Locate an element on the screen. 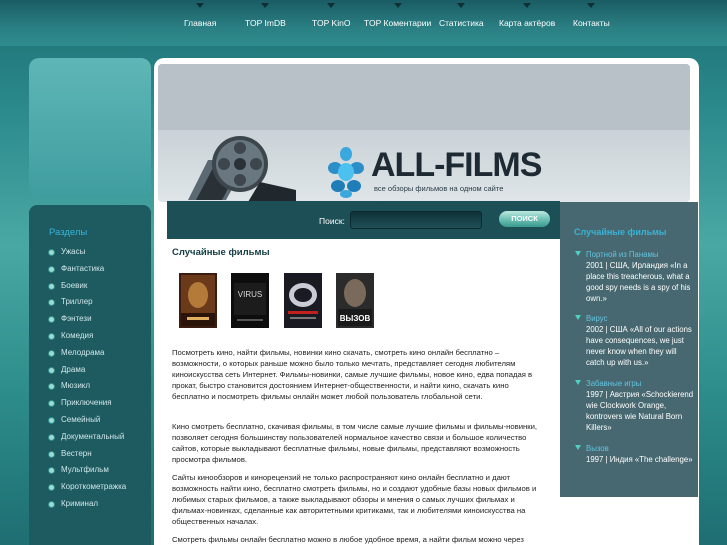 Image resolution: width=727 pixels, height=545 pixels. sidebar-item-fantasy: Фэнтези is located at coordinates (86, 322).